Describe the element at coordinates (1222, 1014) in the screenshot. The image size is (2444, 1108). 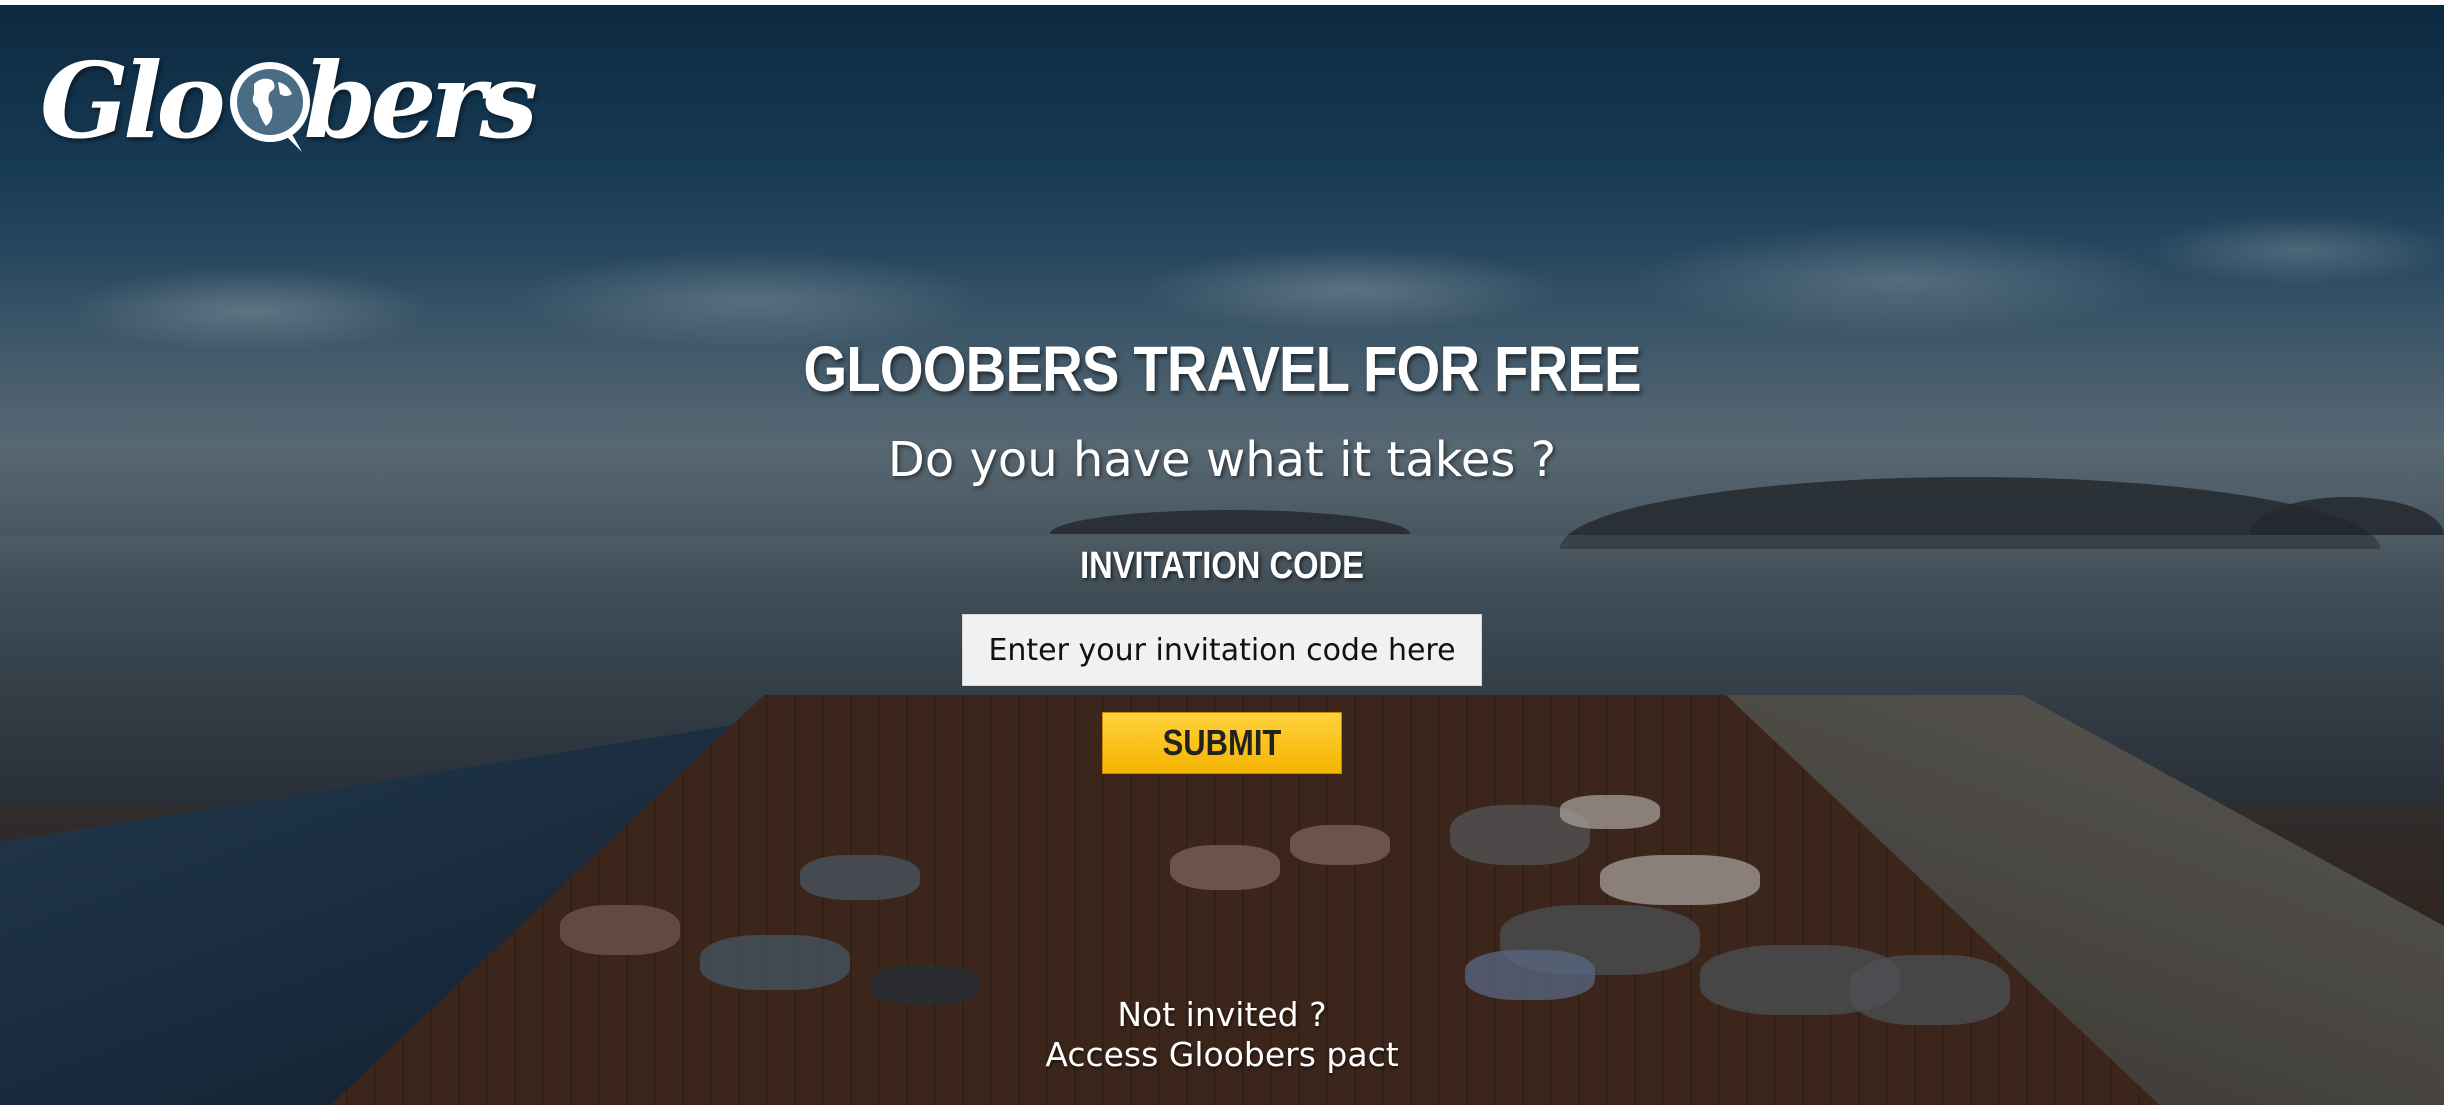
I see `not-invited-text: Not invited ?` at that location.